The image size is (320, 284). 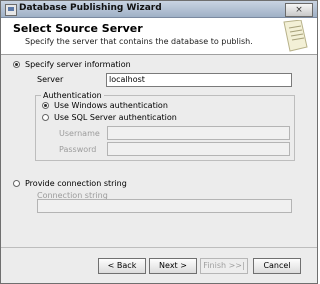 I want to click on title-bar: Database Publishing Wizard ×, so click(x=159, y=9).